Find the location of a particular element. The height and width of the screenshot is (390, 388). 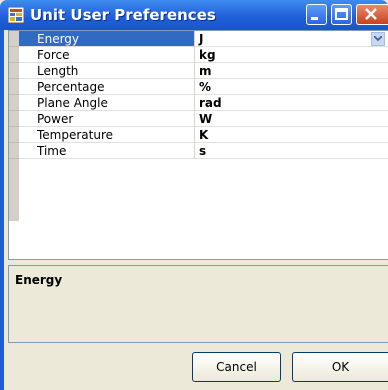

grid-row-plane-angle: Plane Angle rad is located at coordinates (198, 103).